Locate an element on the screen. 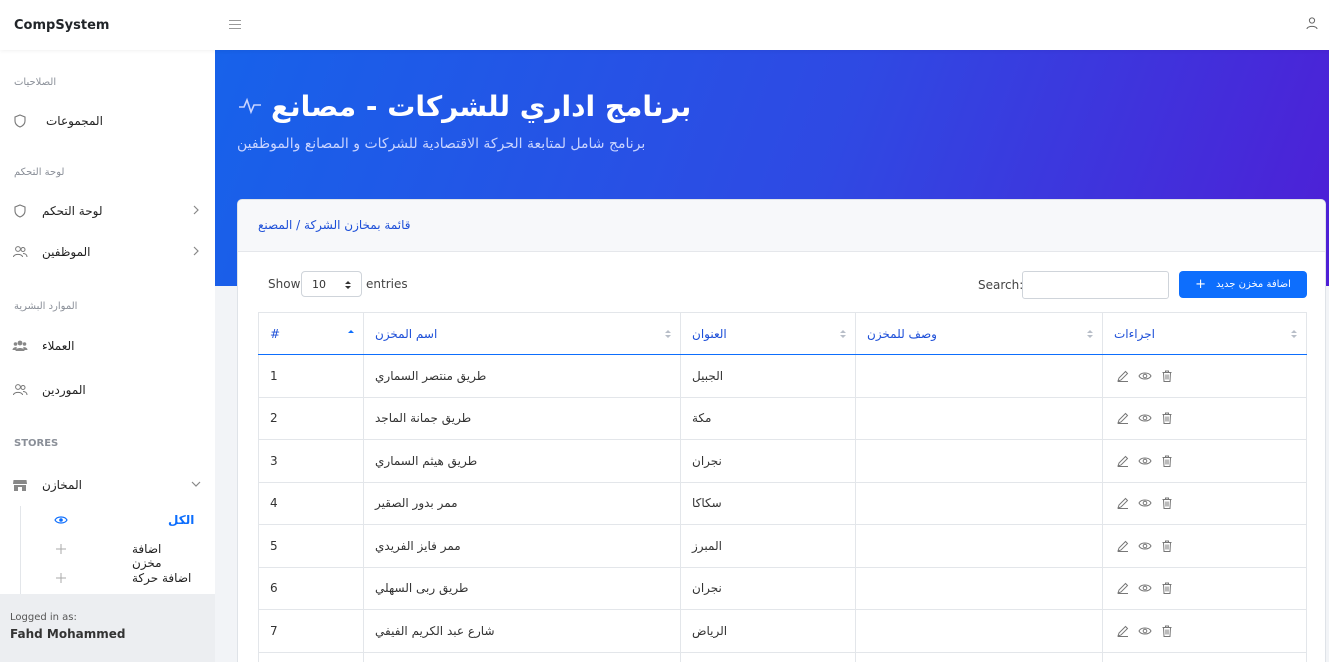 This screenshot has width=1329, height=662. cell-address: المبرز is located at coordinates (768, 546).